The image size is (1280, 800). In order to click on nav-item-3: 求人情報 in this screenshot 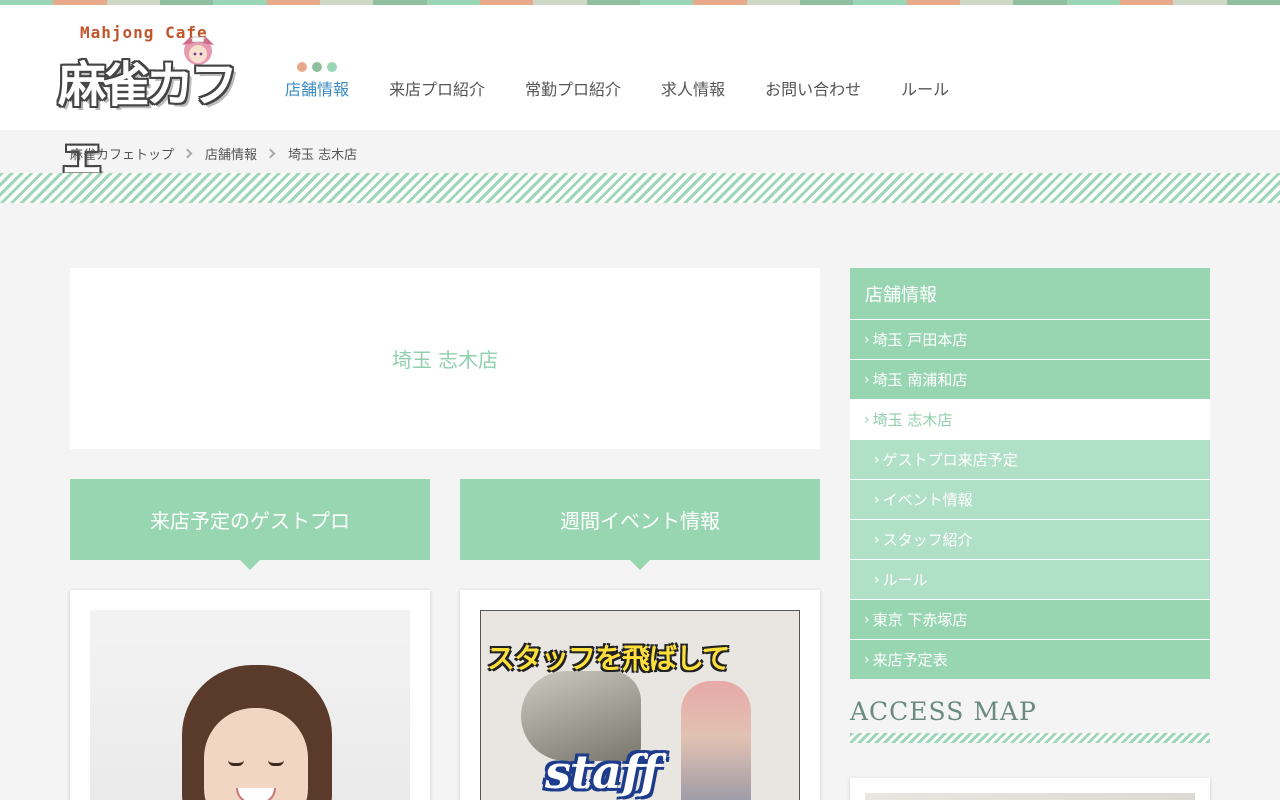, I will do `click(693, 88)`.